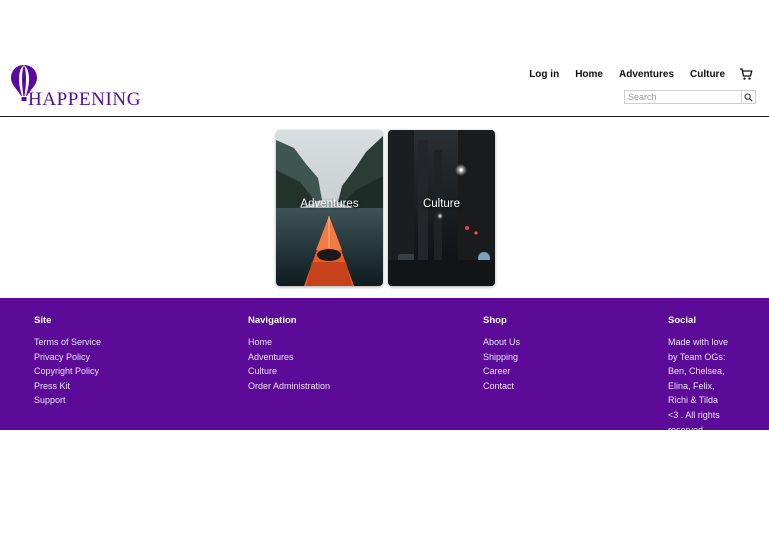 The image size is (769, 552). What do you see at coordinates (329, 204) in the screenshot?
I see `card-label: Adventures` at bounding box center [329, 204].